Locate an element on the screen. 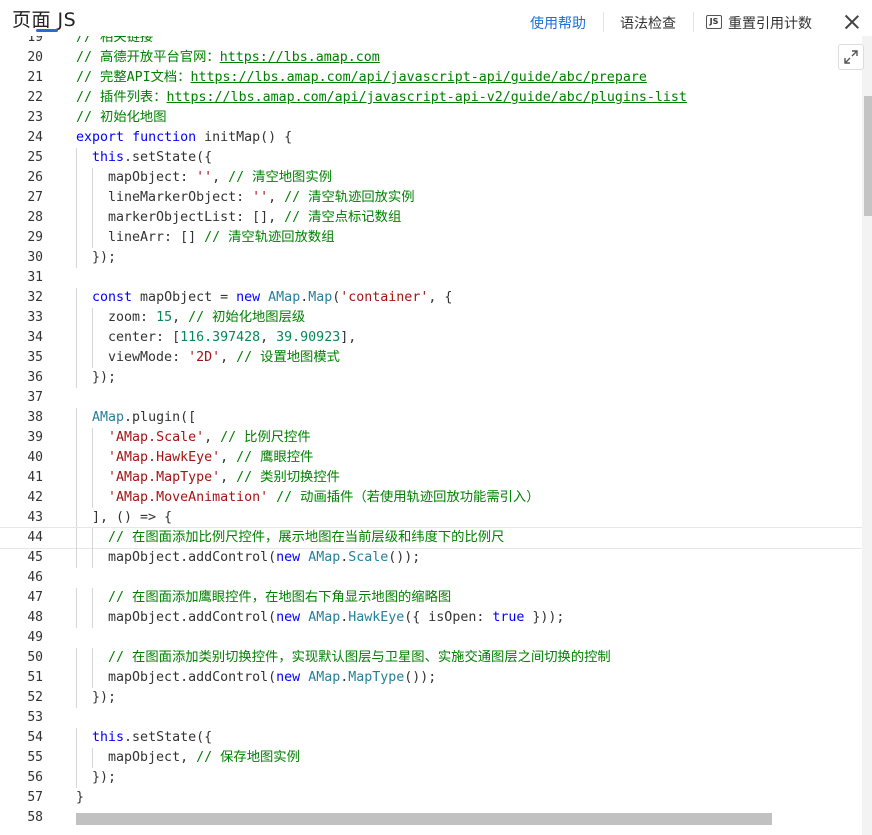  code-line: 40 'AMap.HawkEye', // 鹰眼控件 is located at coordinates (436, 458).